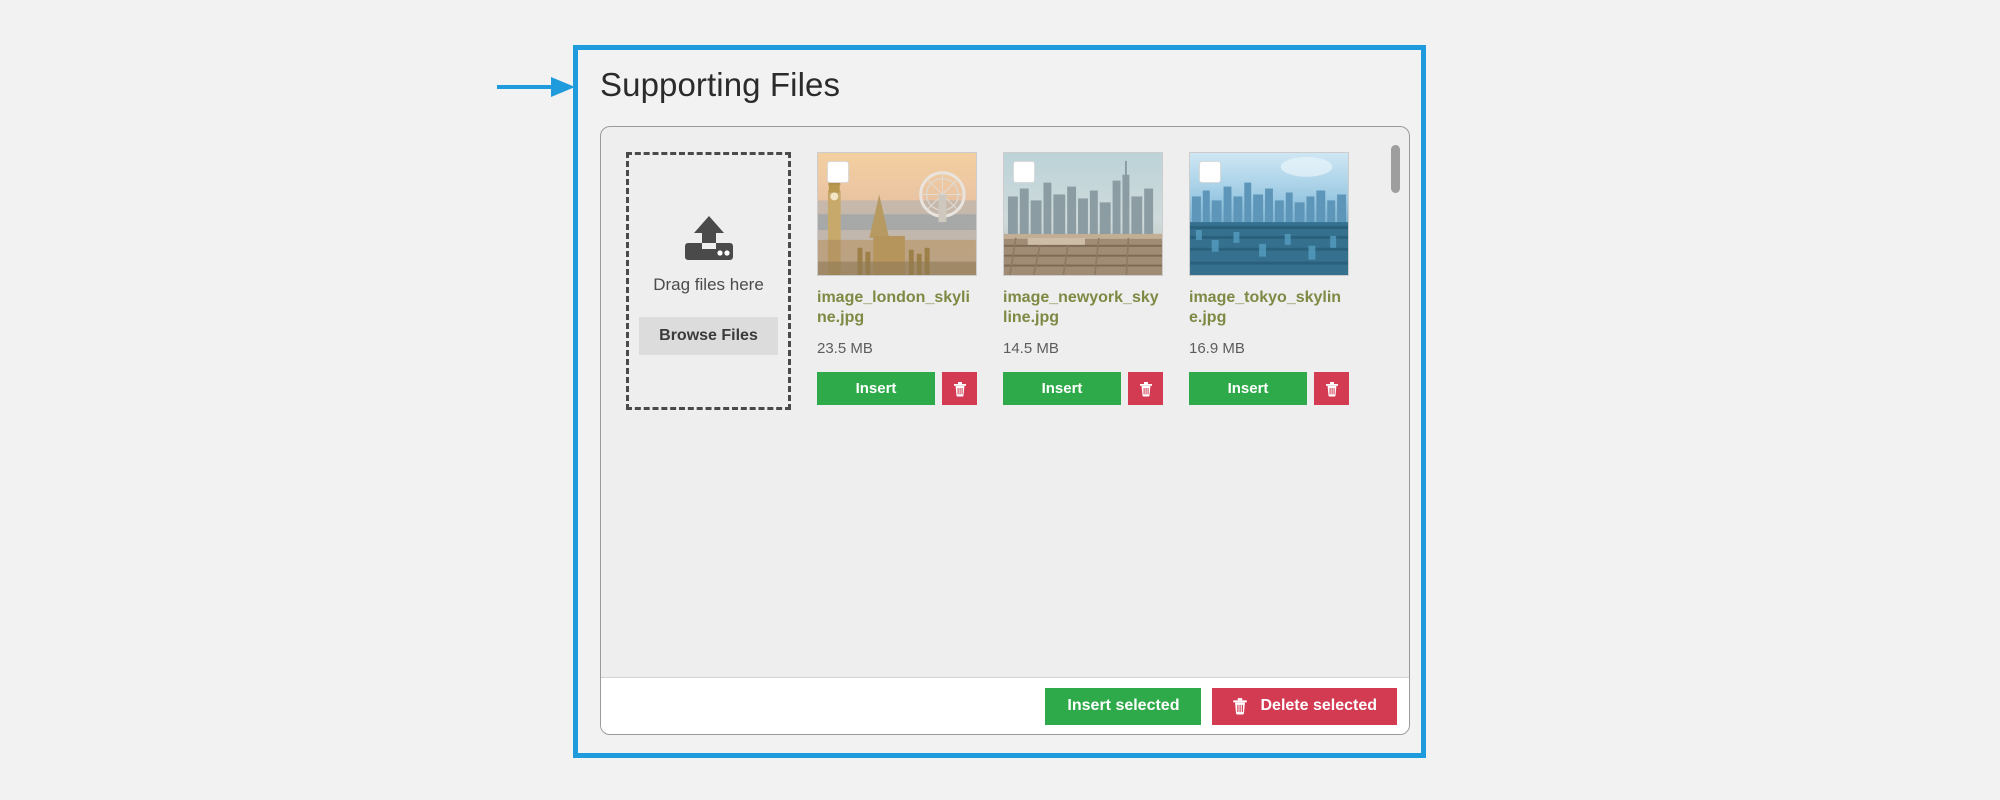  Describe the element at coordinates (1318, 705) in the screenshot. I see `delete-selected-label: Delete selected` at that location.